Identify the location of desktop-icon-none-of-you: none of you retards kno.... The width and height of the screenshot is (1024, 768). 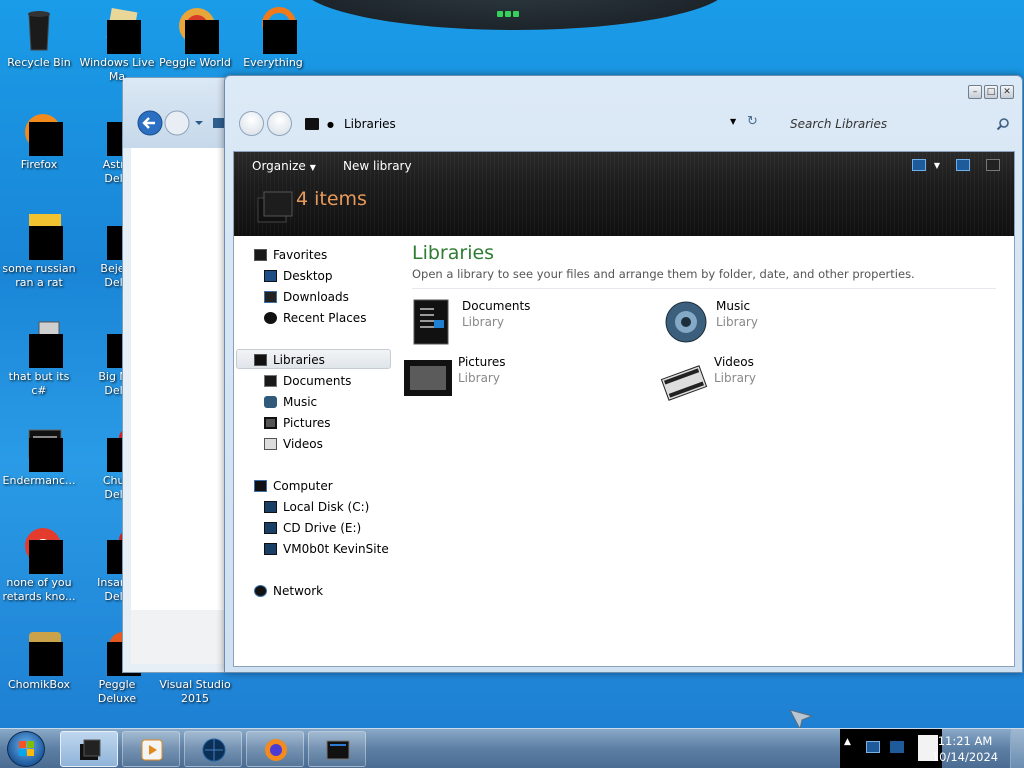
(39, 565).